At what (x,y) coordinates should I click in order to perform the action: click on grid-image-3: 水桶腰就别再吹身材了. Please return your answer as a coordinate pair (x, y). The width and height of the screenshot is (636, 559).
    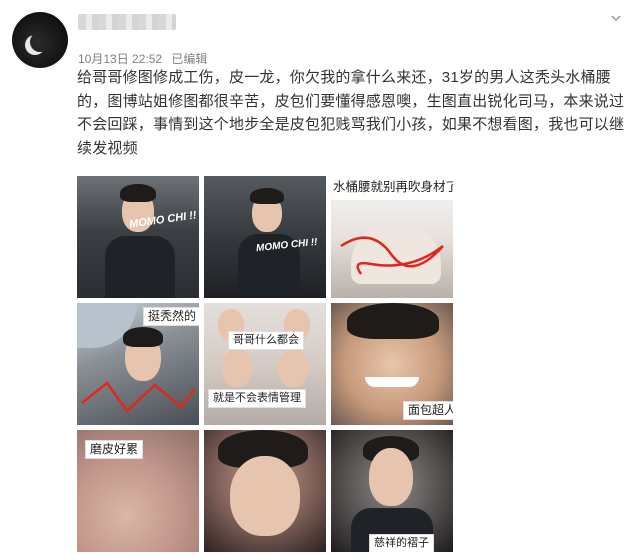
    Looking at the image, I should click on (392, 237).